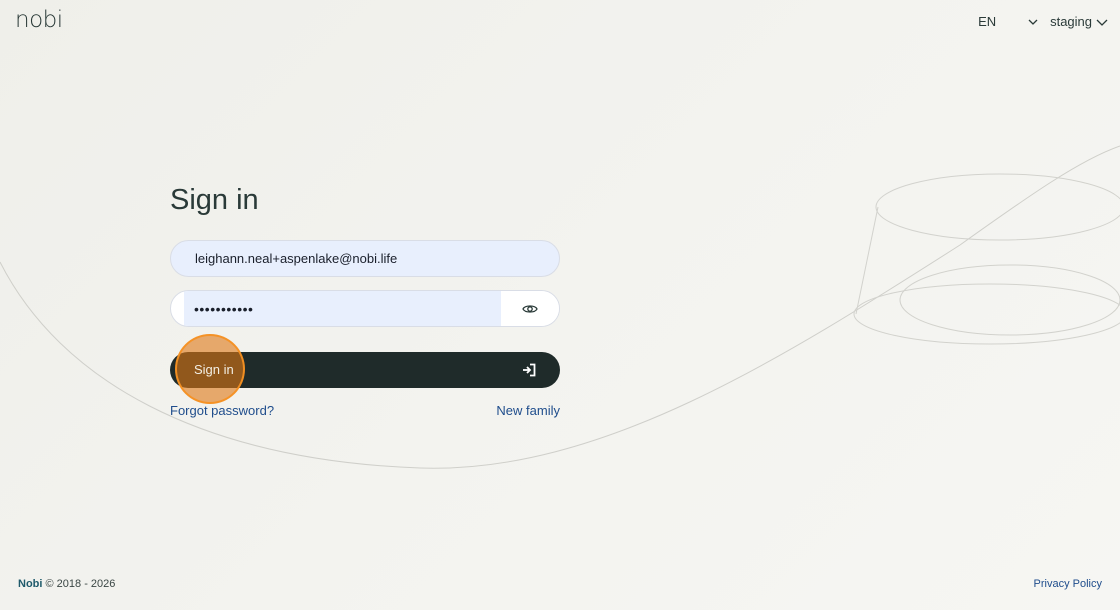  I want to click on forgot-password-link: Forgot password?, so click(222, 410).